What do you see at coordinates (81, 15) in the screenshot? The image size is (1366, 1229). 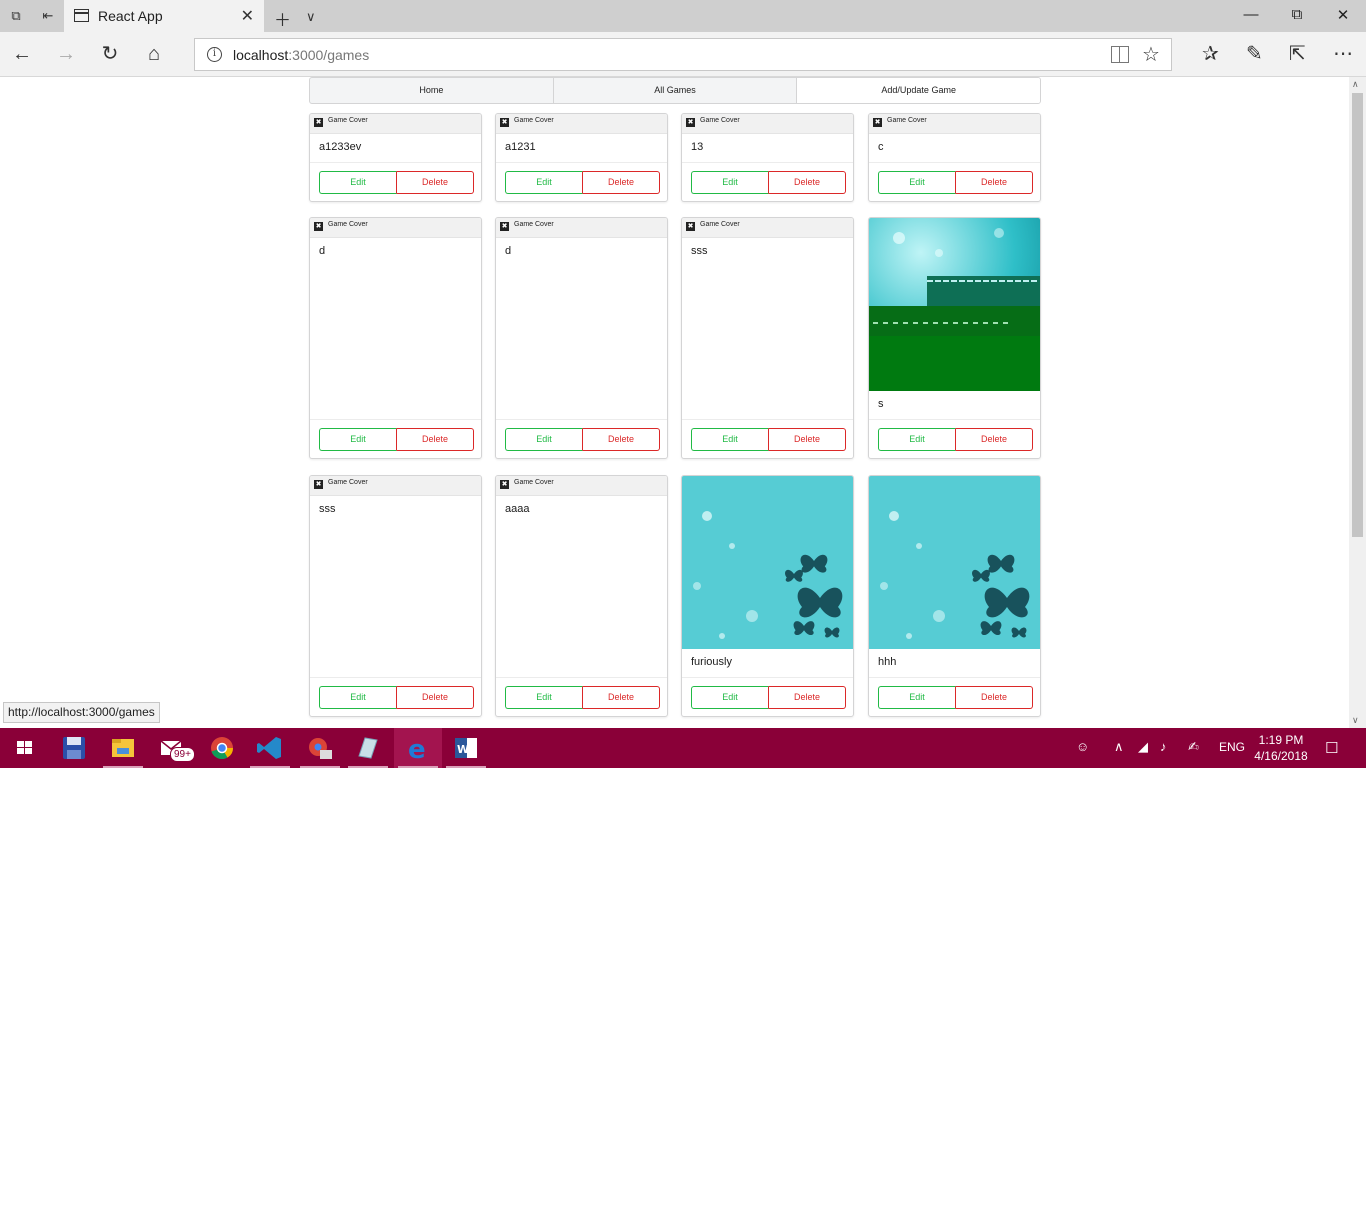 I see `page-icon` at bounding box center [81, 15].